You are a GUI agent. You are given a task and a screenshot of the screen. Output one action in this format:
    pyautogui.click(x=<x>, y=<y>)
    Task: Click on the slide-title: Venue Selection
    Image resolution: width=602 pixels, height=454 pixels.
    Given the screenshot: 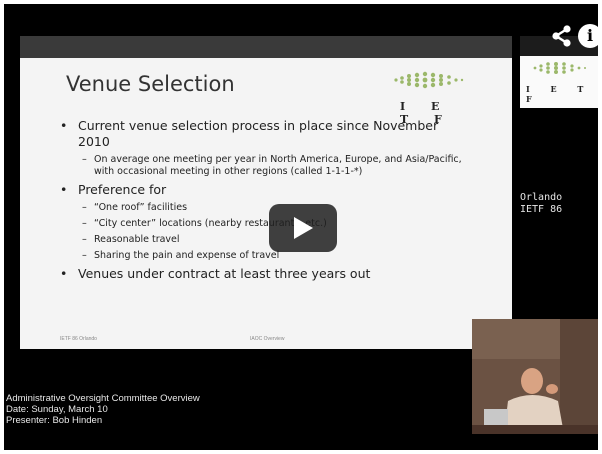 What is the action you would take?
    pyautogui.click(x=150, y=84)
    